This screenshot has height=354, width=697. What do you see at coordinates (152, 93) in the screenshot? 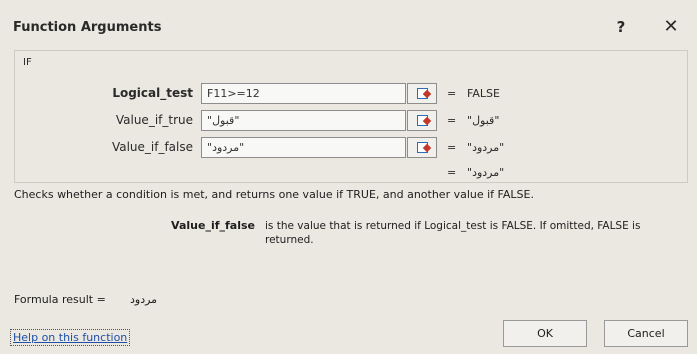
I see `arg-label: Logical_test` at bounding box center [152, 93].